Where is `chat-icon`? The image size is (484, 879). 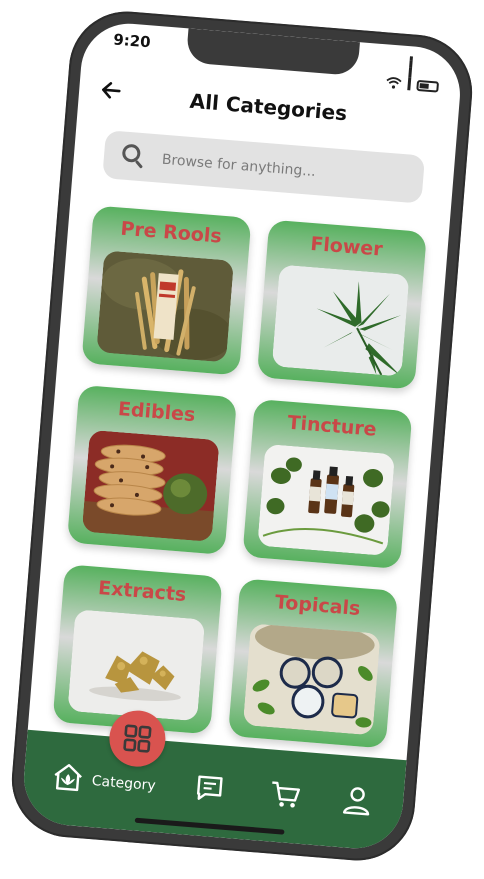
chat-icon is located at coordinates (209, 788).